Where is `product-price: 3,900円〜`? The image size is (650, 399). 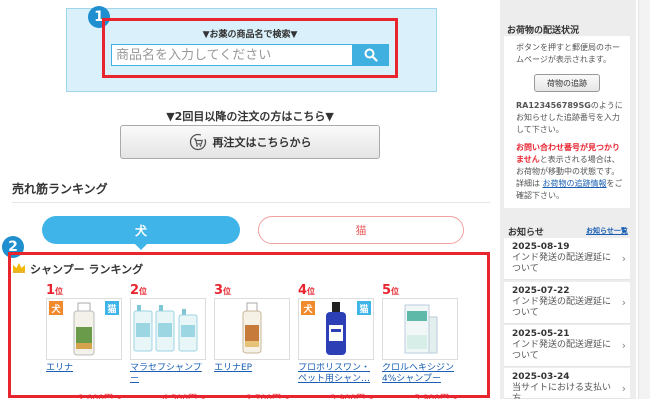
product-price: 3,900円〜 is located at coordinates (352, 396).